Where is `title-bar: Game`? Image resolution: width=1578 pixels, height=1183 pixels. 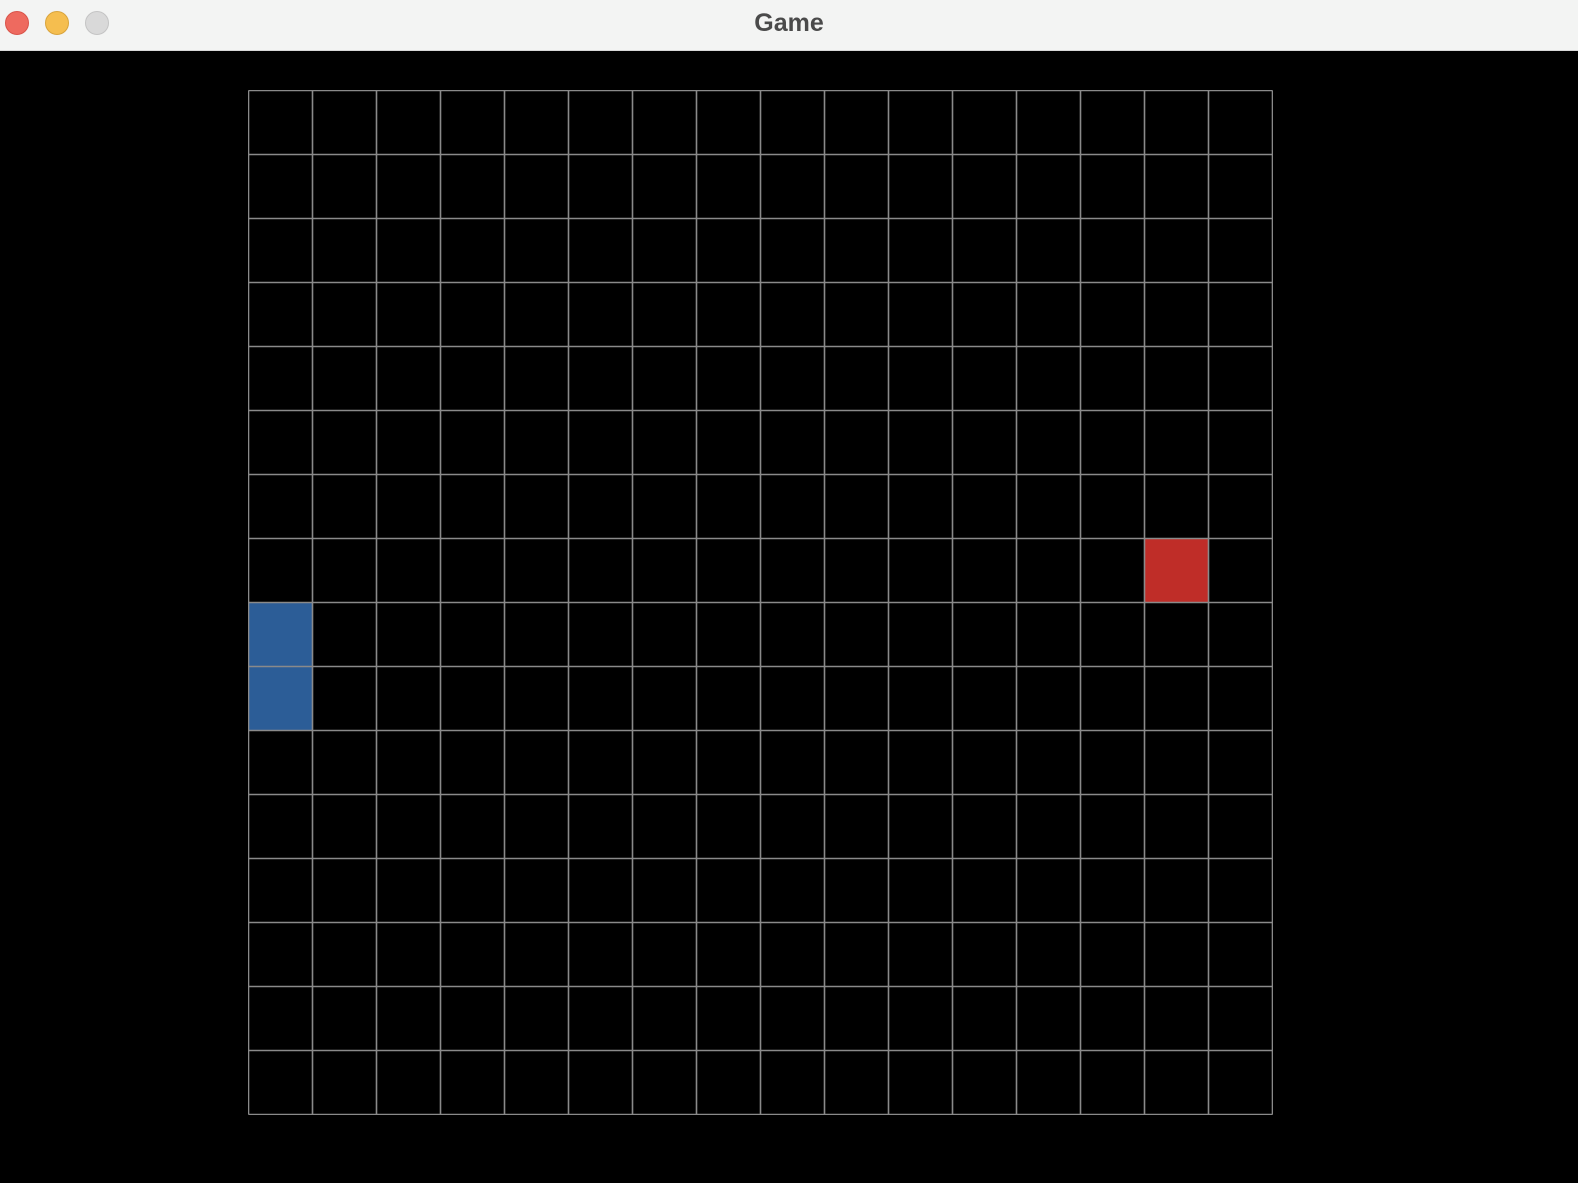 title-bar: Game is located at coordinates (789, 25).